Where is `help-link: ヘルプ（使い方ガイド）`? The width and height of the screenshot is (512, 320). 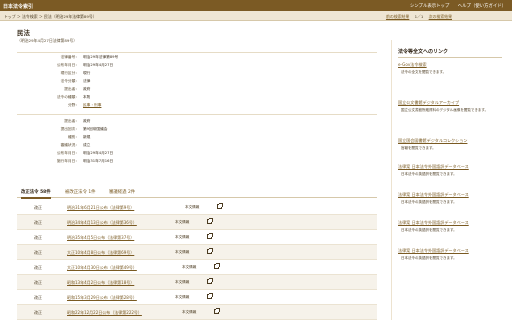
help-link: ヘルプ（使い方ガイド） is located at coordinates (482, 6).